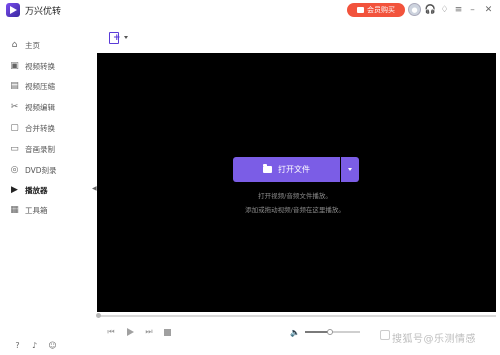 The image size is (500, 355). I want to click on sidebar-item-home: ⌂ 主页, so click(45, 45).